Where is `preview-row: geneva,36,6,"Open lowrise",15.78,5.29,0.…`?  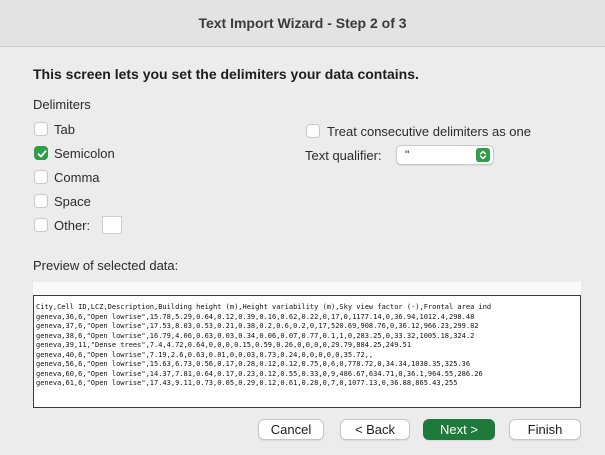 preview-row: geneva,36,6,"Open lowrise",15.78,5.29,0.… is located at coordinates (255, 316).